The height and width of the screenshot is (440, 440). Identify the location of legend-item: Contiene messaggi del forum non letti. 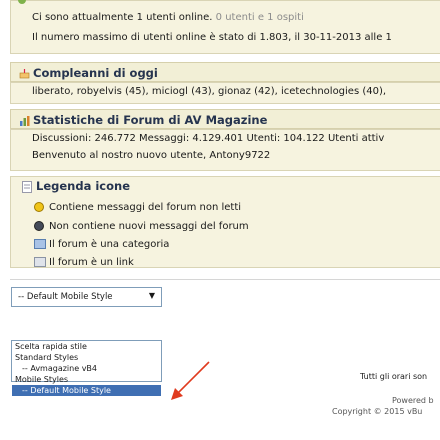
(137, 207).